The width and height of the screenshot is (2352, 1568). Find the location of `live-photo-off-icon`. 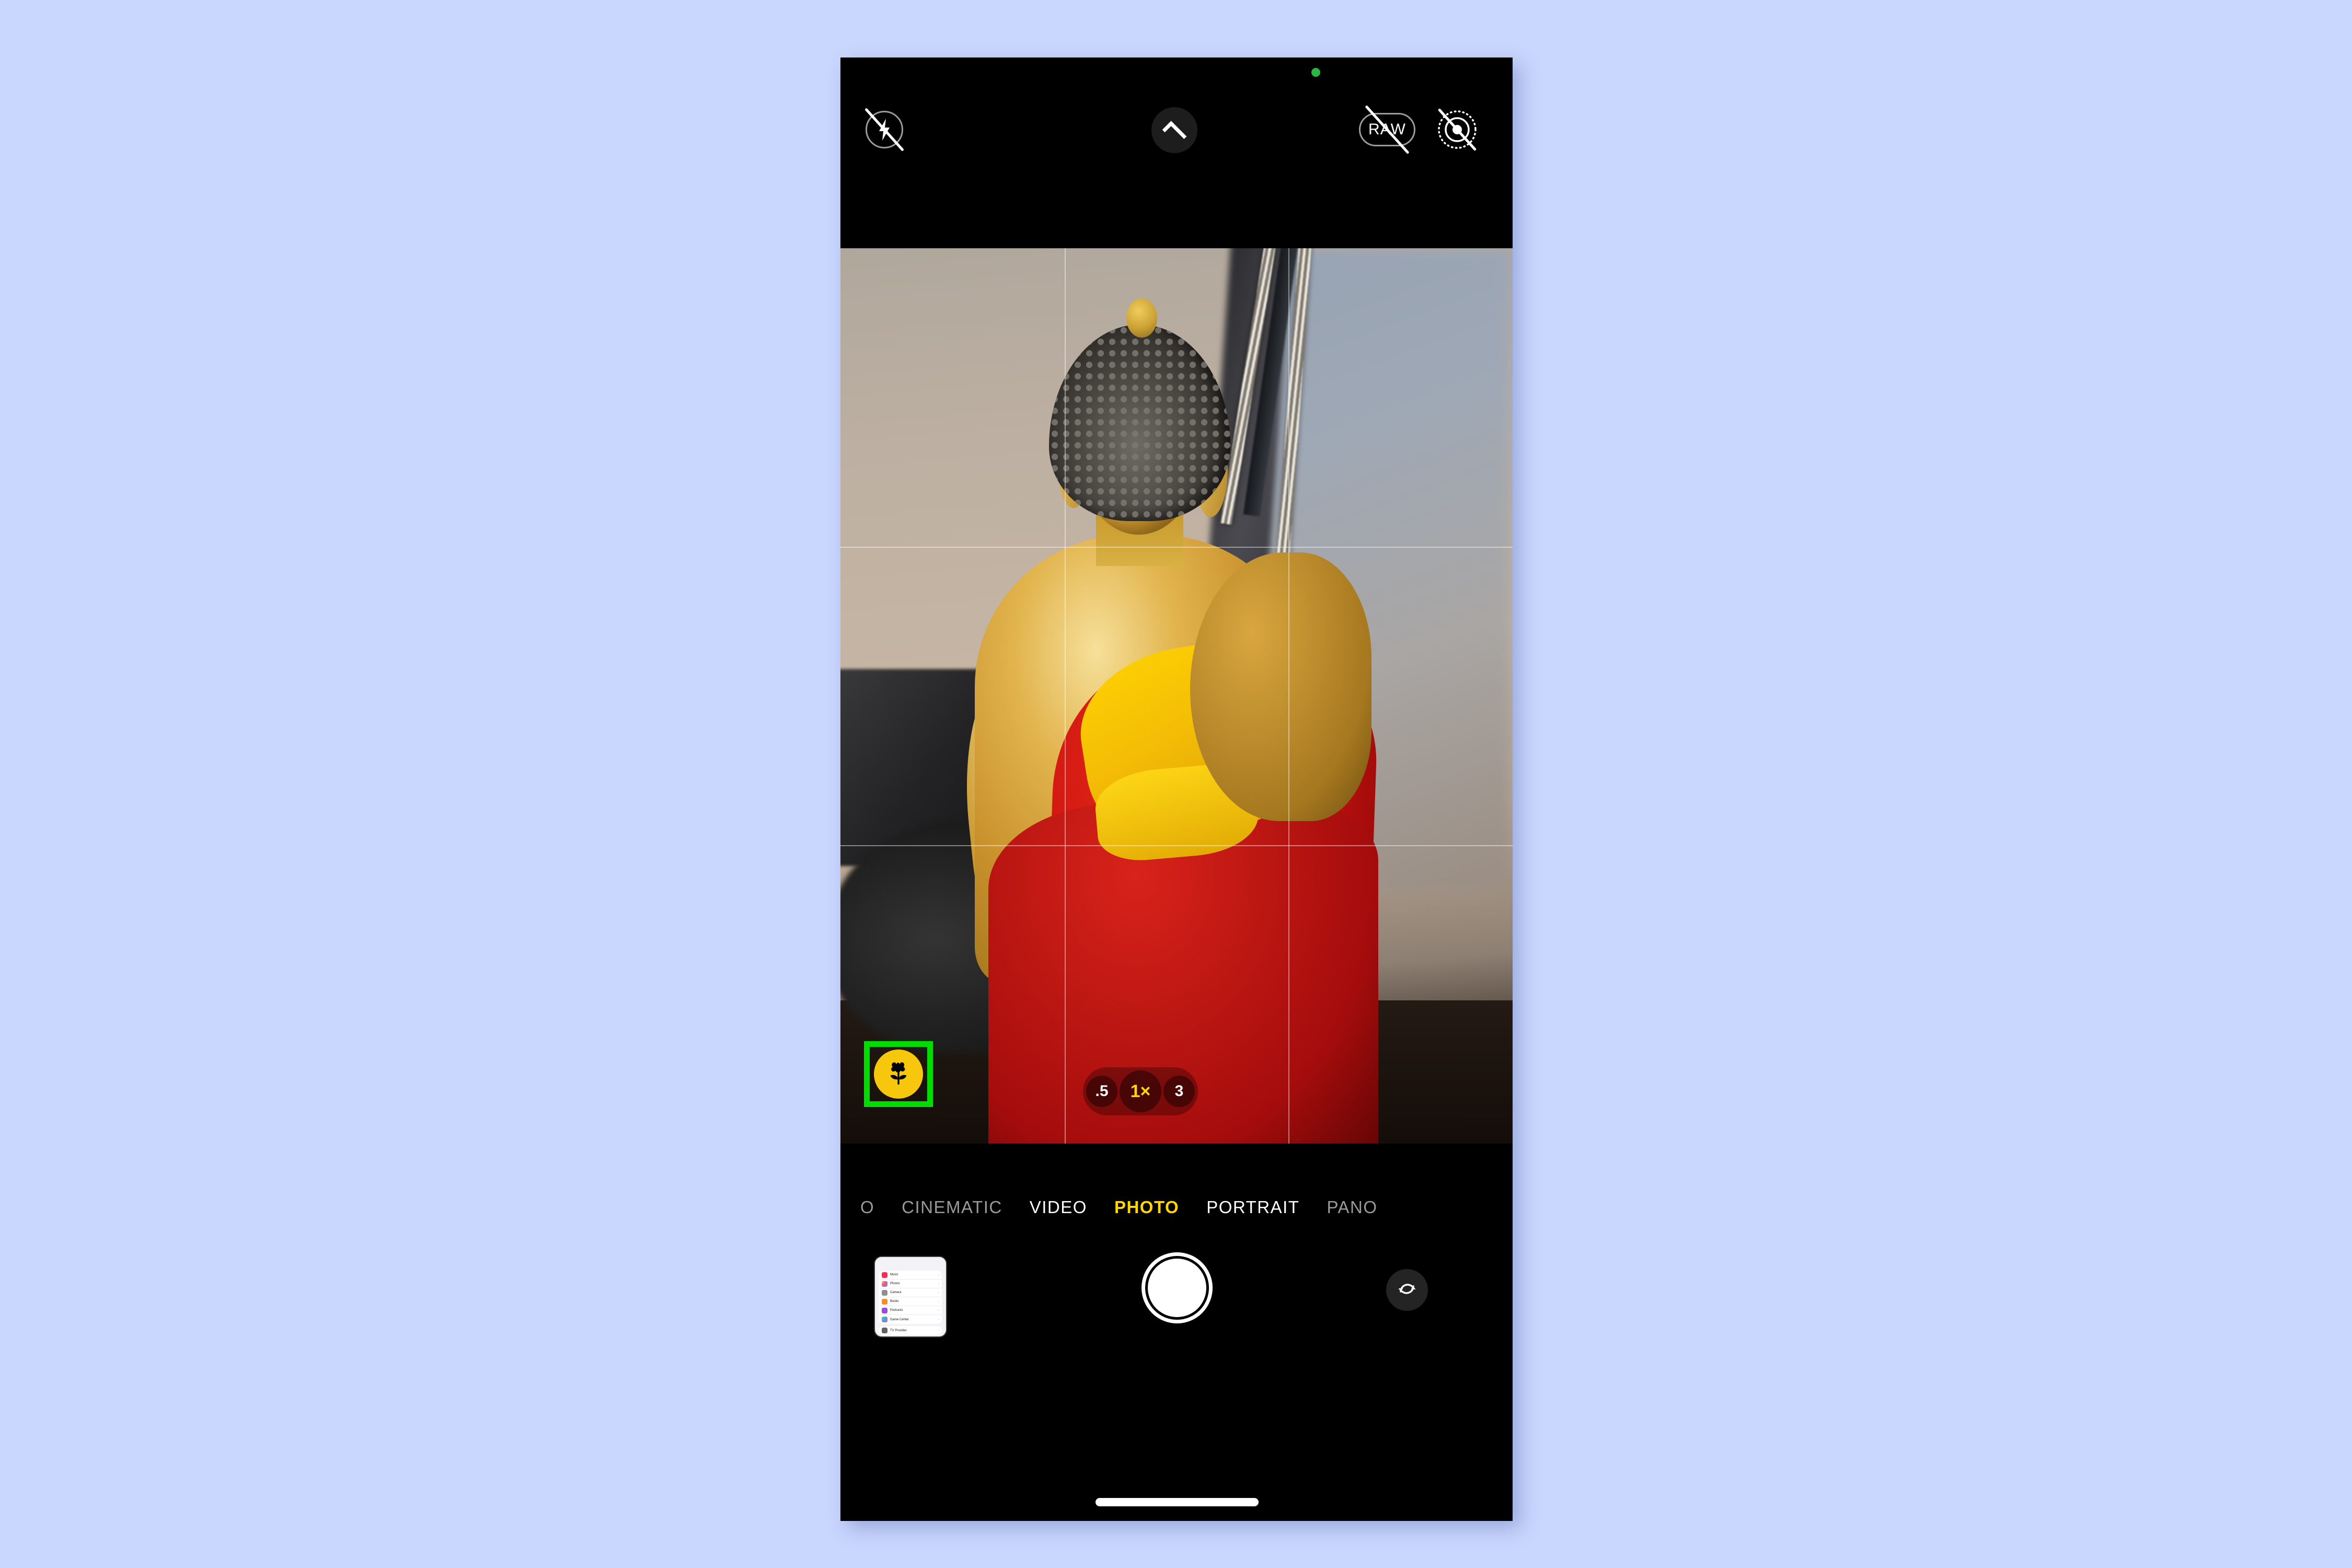

live-photo-off-icon is located at coordinates (1457, 130).